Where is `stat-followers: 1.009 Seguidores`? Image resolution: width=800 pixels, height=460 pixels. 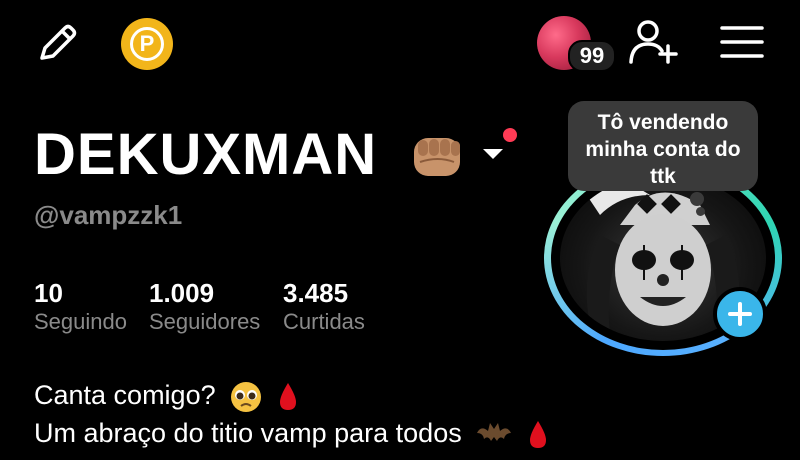
stat-followers: 1.009 Seguidores is located at coordinates (204, 306).